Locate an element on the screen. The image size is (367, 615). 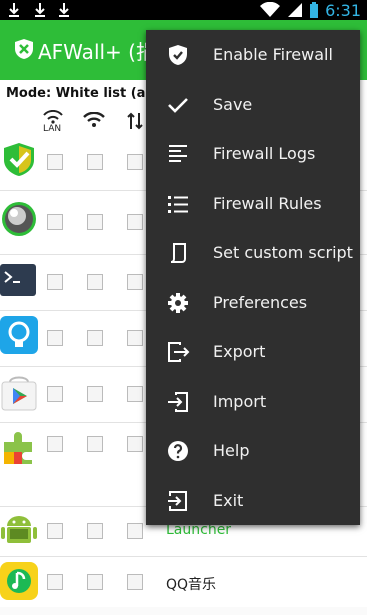
check-icon is located at coordinates (178, 105).